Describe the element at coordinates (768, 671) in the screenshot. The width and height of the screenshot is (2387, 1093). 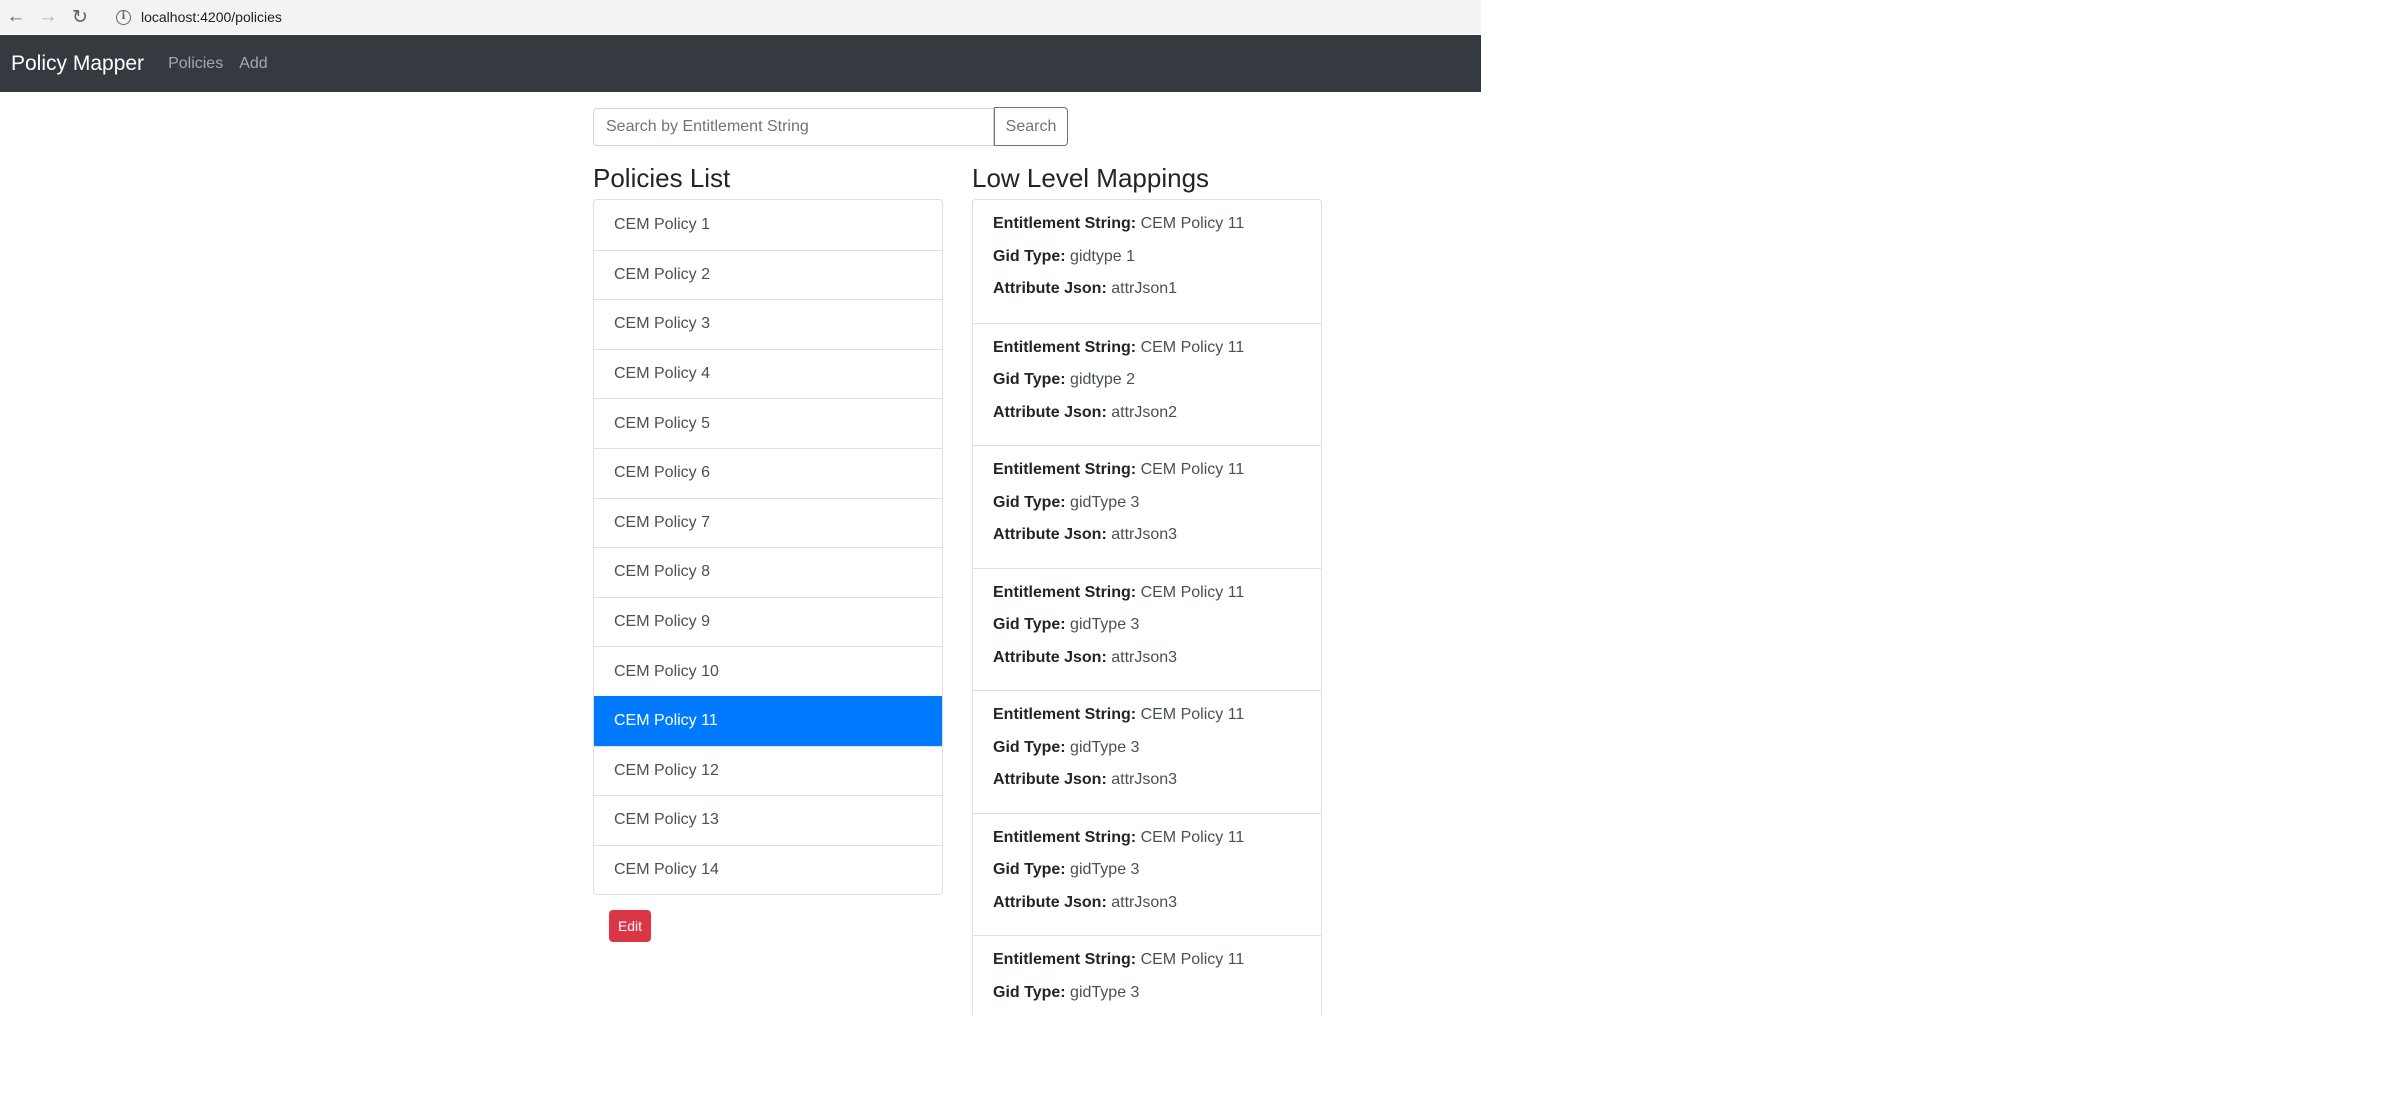
I see `policy-list-item: CEM Policy 10` at that location.